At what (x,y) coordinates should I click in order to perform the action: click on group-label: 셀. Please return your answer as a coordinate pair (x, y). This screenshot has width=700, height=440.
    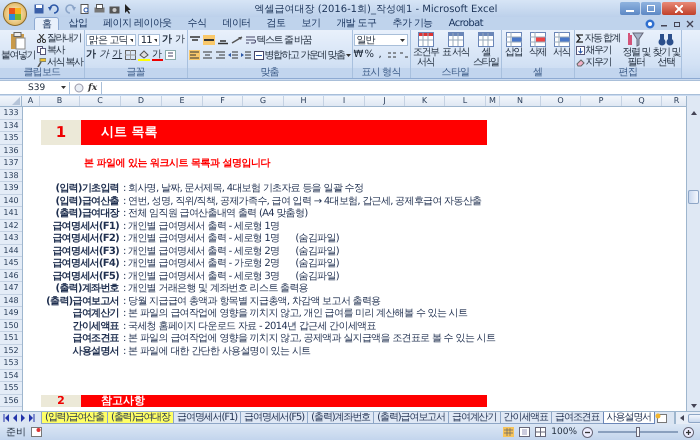
    Looking at the image, I should click on (538, 73).